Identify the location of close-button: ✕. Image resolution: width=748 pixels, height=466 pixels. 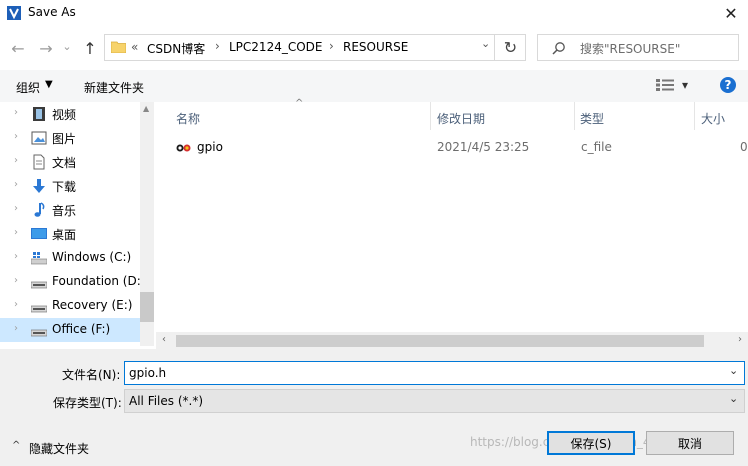
(731, 13).